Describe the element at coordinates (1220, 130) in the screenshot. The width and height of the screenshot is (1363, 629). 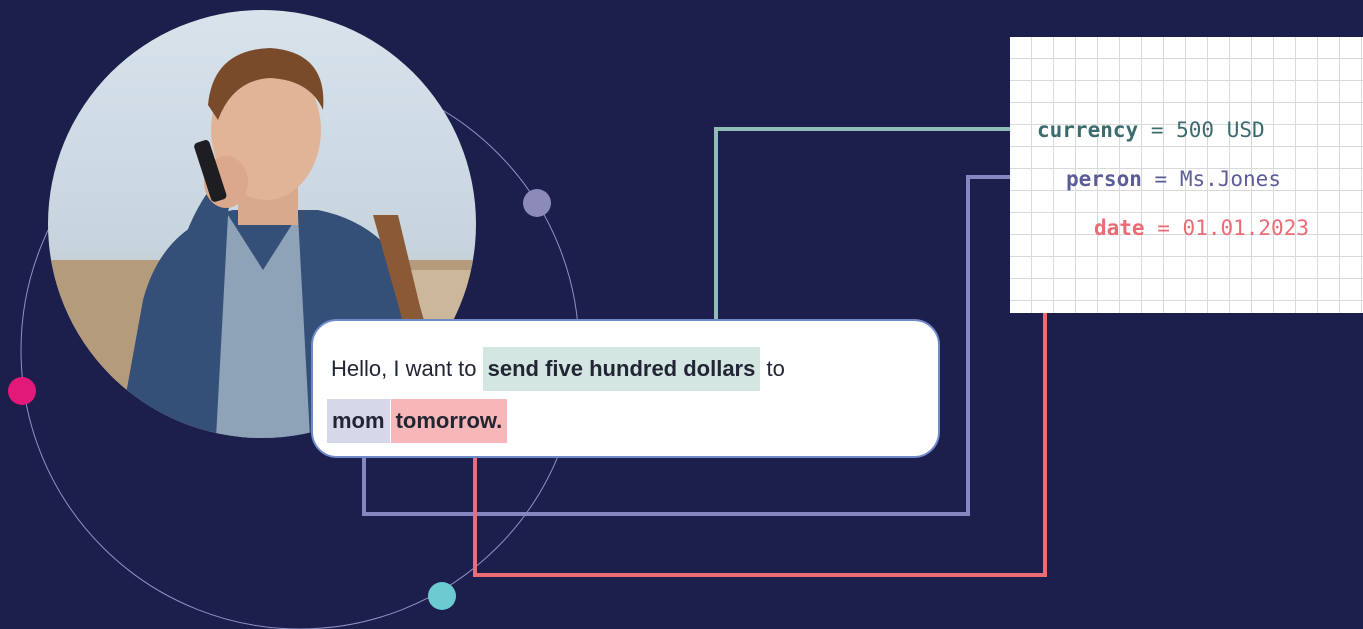
I see `currency-value: 500 USD` at that location.